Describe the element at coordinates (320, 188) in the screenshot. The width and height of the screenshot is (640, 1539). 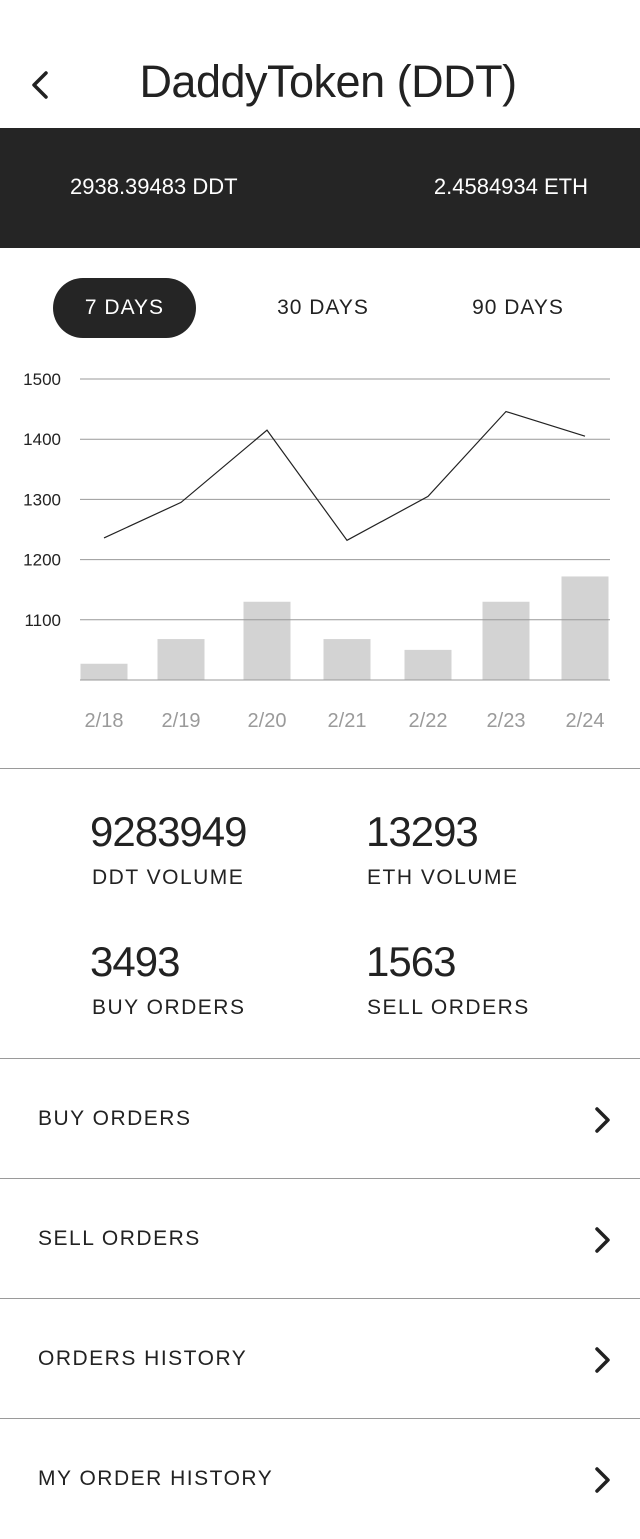
I see `balance-bar: 2938.39483 DDT 2.4584934 ETH` at that location.